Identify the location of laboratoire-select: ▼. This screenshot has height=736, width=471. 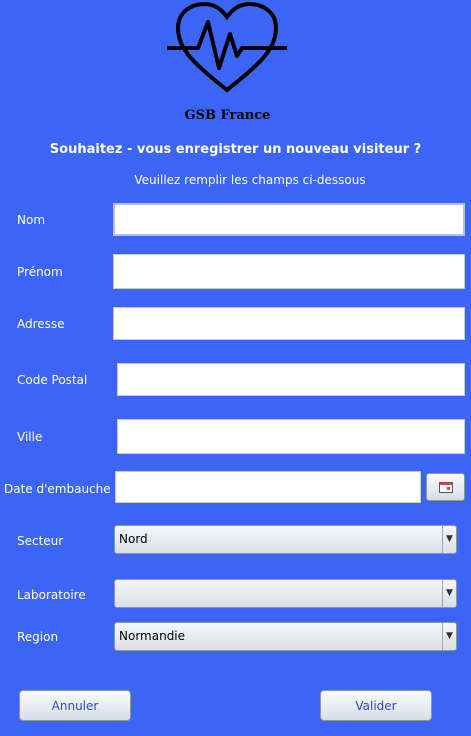
(285, 593).